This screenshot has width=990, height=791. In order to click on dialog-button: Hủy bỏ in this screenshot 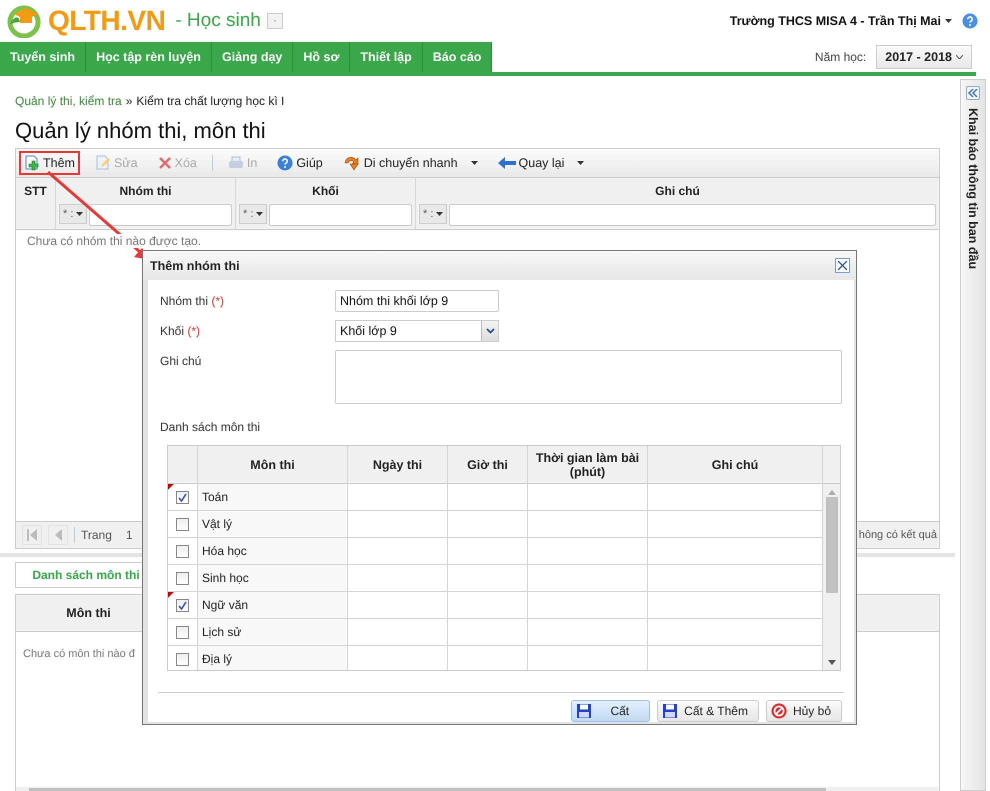, I will do `click(804, 711)`.